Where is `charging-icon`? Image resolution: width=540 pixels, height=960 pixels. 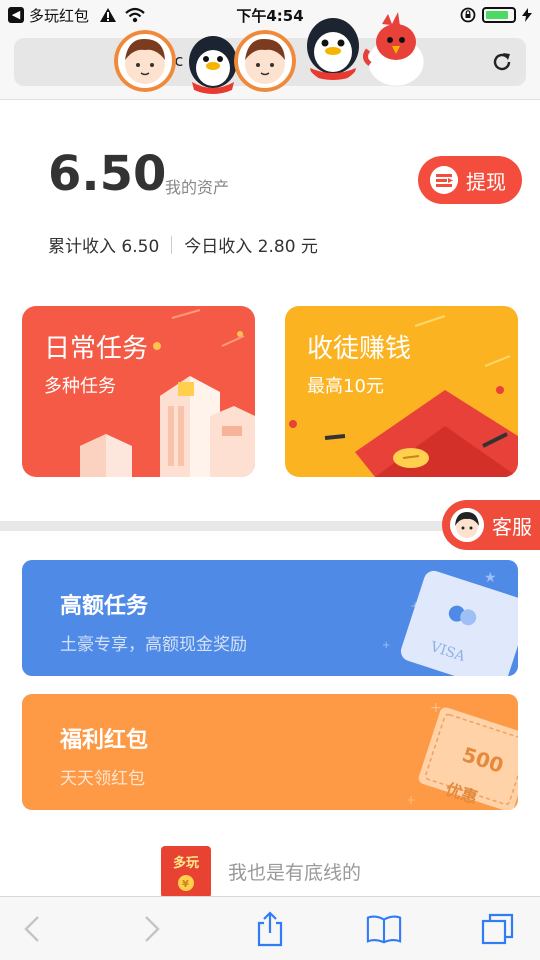
charging-icon is located at coordinates (527, 15).